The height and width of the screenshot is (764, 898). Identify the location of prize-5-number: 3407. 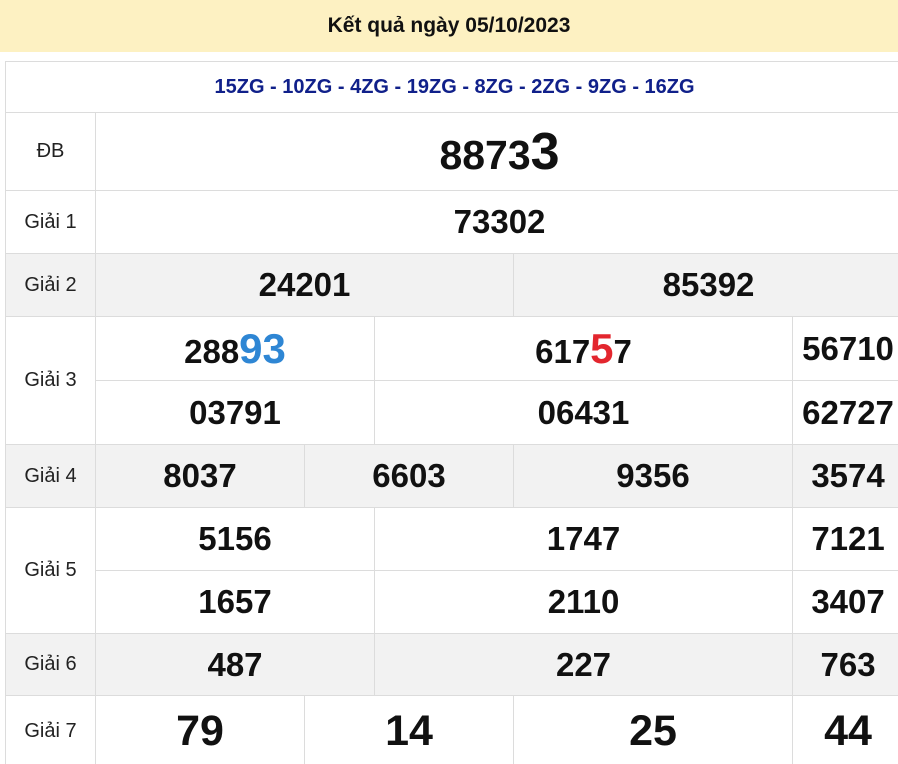
(844, 602).